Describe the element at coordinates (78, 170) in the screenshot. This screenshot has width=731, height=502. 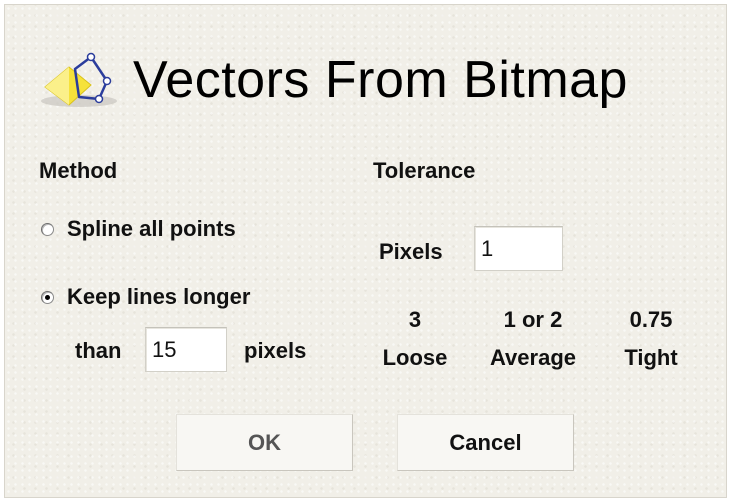
I see `method-heading: Method` at that location.